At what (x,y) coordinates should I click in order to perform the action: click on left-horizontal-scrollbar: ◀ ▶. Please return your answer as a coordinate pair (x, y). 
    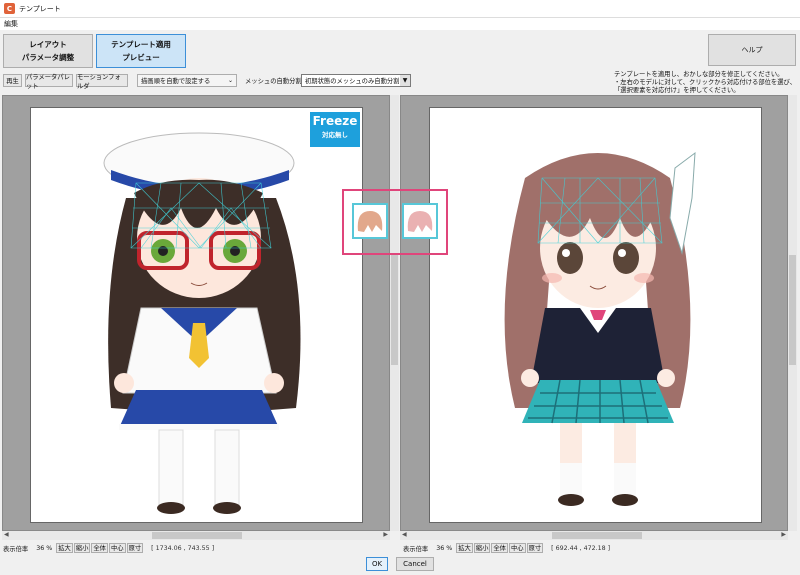
    Looking at the image, I should click on (196, 535).